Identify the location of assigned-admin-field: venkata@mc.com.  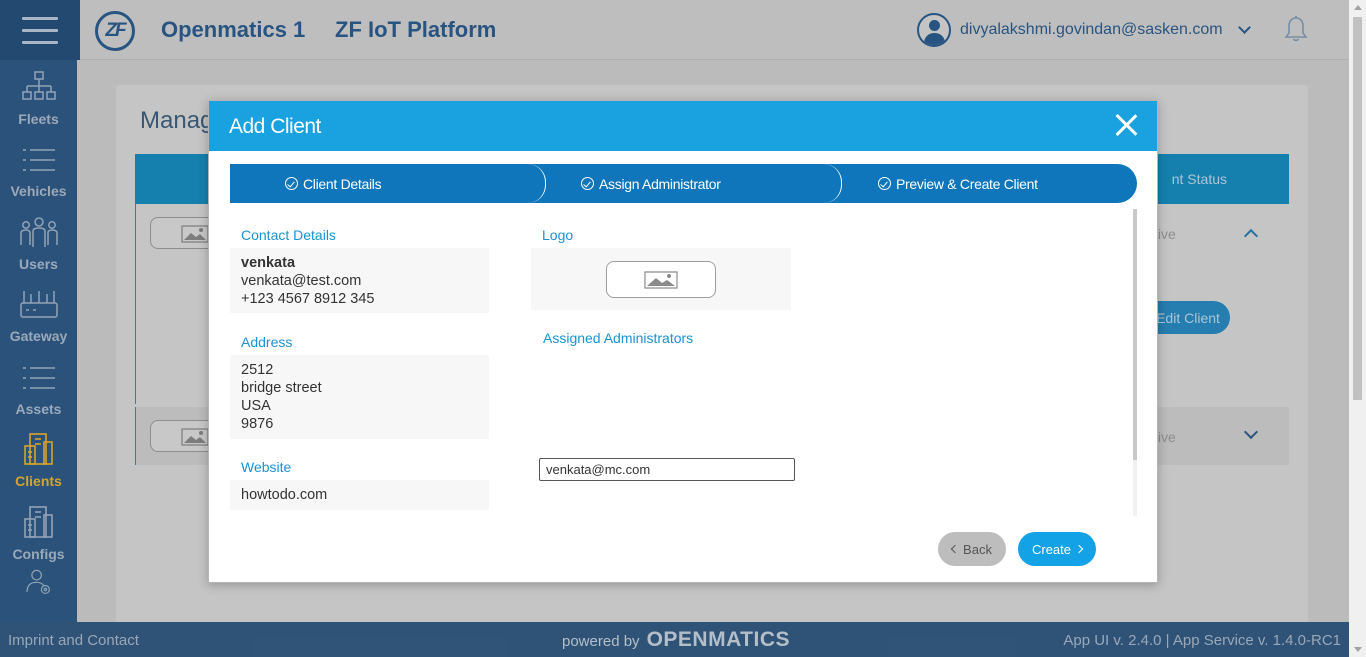
(667, 469).